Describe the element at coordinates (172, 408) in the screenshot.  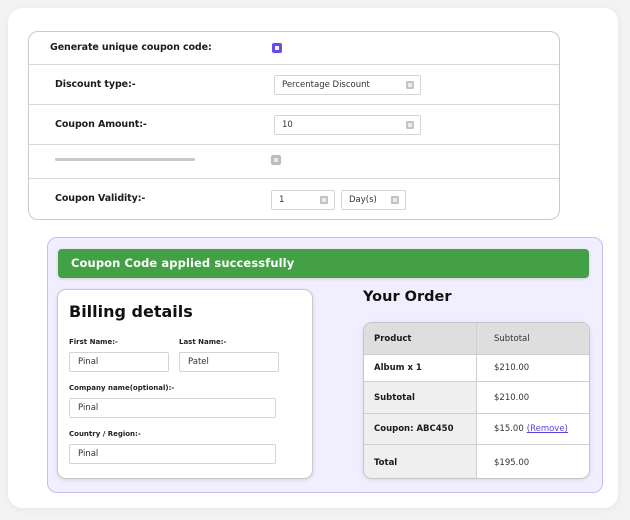
I see `company-input: Pinal` at that location.